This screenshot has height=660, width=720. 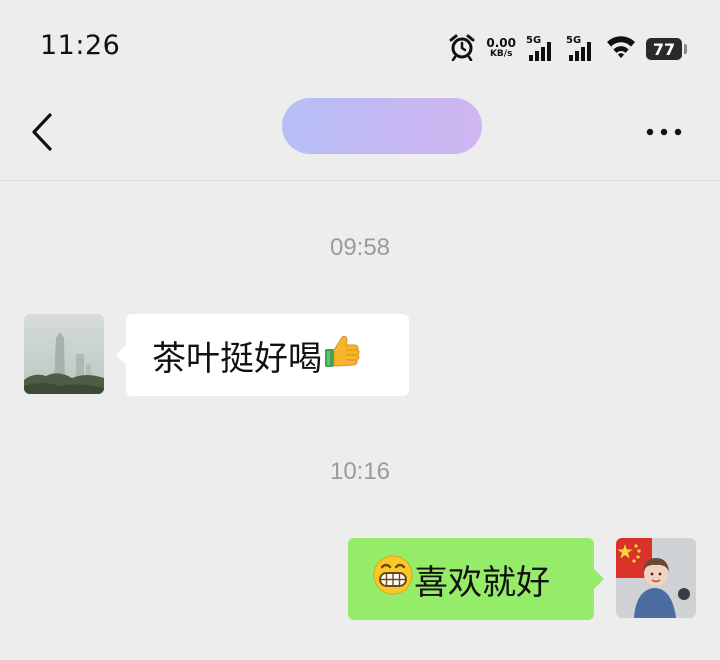 What do you see at coordinates (360, 48) in the screenshot?
I see `status-bar: 11:26 0.00 KB/s 5G 5G 77` at bounding box center [360, 48].